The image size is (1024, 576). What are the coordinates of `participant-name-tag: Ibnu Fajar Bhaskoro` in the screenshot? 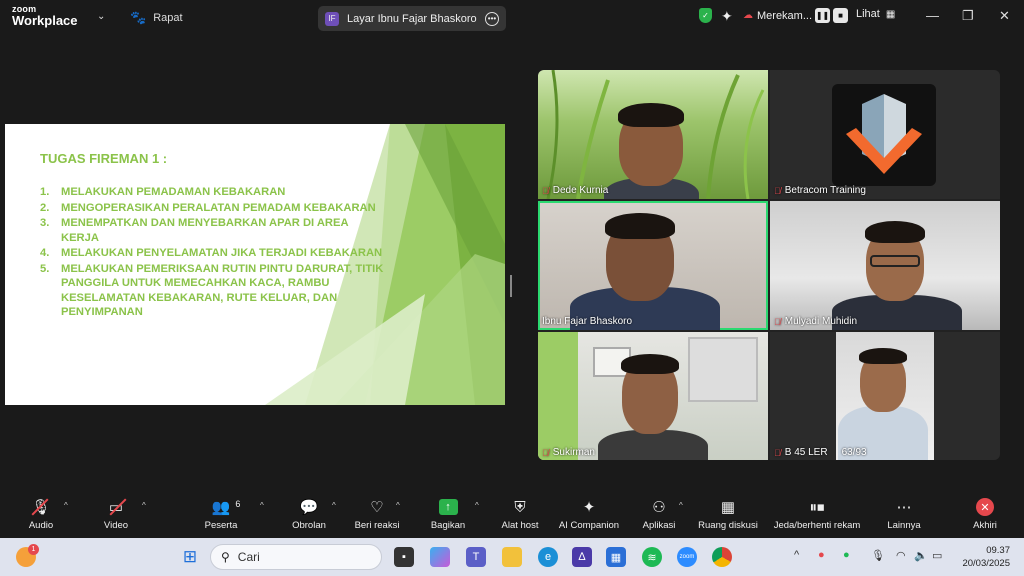 It's located at (587, 321).